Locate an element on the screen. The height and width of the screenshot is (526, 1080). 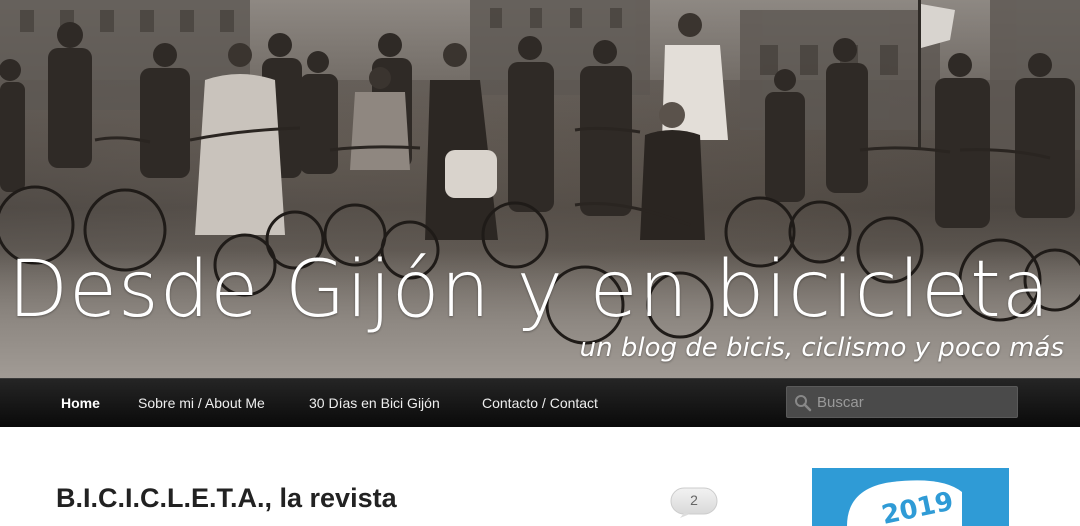
sidebar-widget-image: 2019 is located at coordinates (910, 497).